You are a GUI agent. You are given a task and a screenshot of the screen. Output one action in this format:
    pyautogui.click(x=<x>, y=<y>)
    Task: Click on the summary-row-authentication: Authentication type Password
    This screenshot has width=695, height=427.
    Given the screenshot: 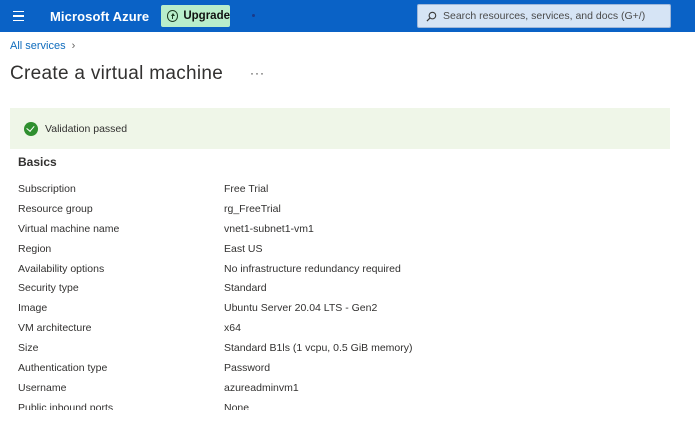 What is the action you would take?
    pyautogui.click(x=348, y=368)
    